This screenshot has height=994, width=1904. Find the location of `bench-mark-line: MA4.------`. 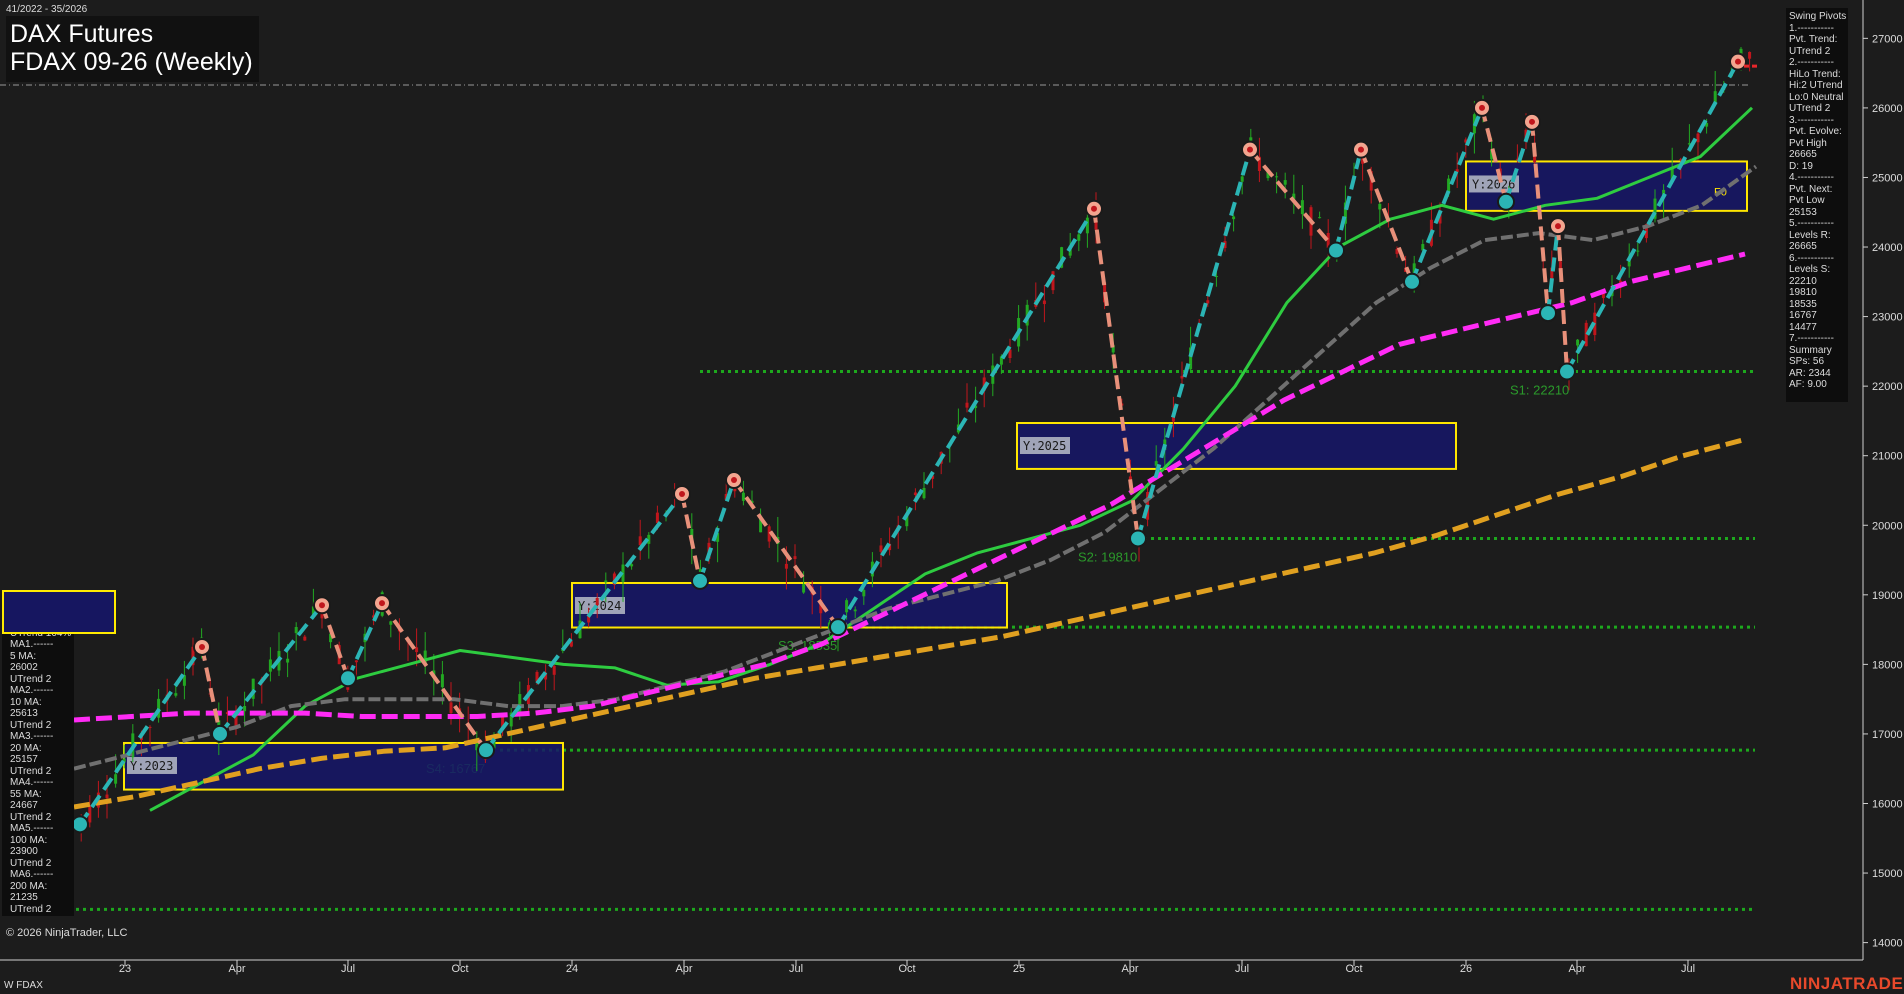

bench-mark-line: MA4.------ is located at coordinates (32, 782).